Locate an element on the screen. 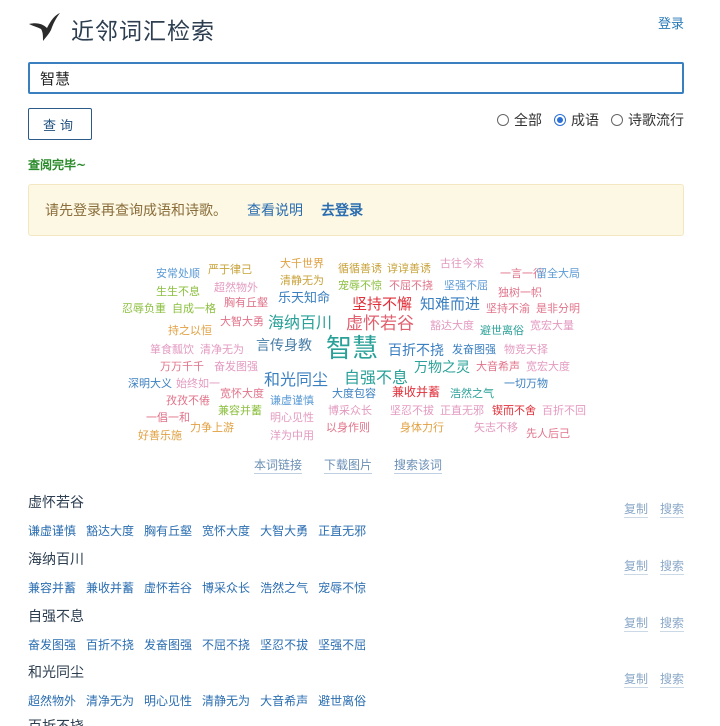 This screenshot has width=720, height=726. cloud-word: 孜孜不倦 is located at coordinates (188, 400).